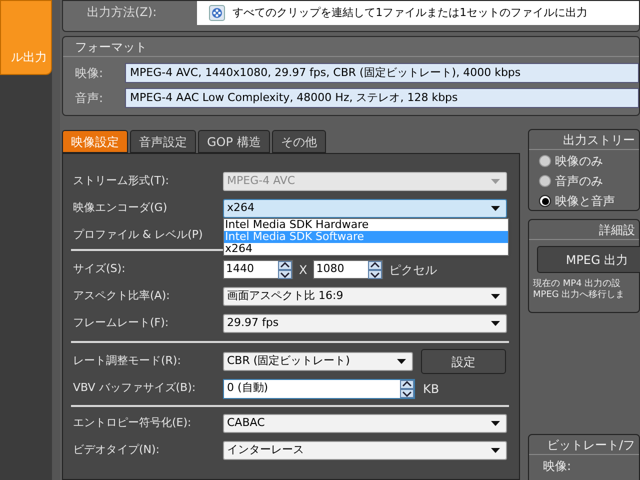 This screenshot has height=480, width=640. What do you see at coordinates (588, 259) in the screenshot?
I see `mpeg-output-button: MPEG 出力` at bounding box center [588, 259].